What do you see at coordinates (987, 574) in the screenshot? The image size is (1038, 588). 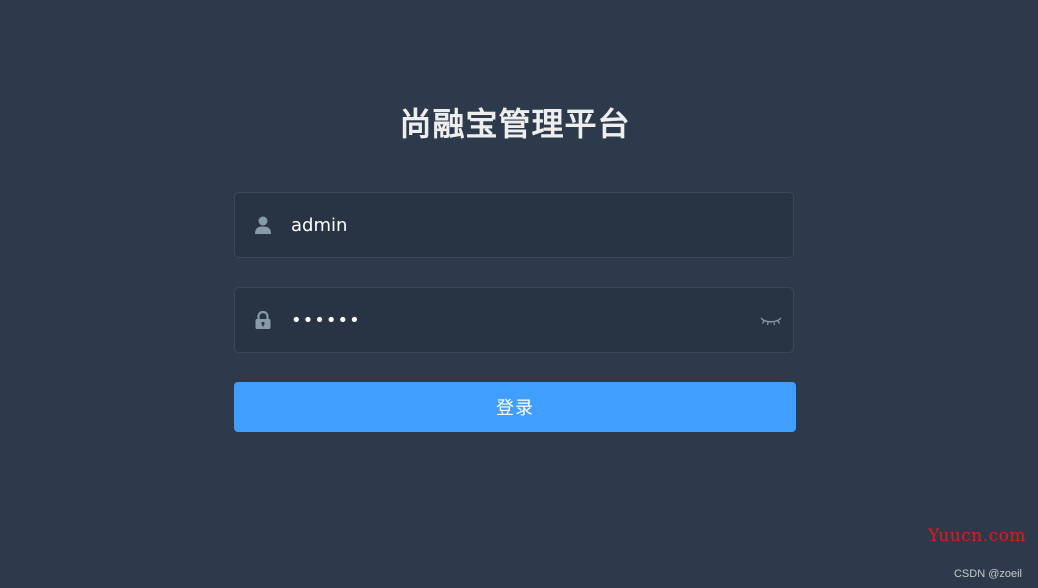 I see `credit-text: CSDN @zoeil` at bounding box center [987, 574].